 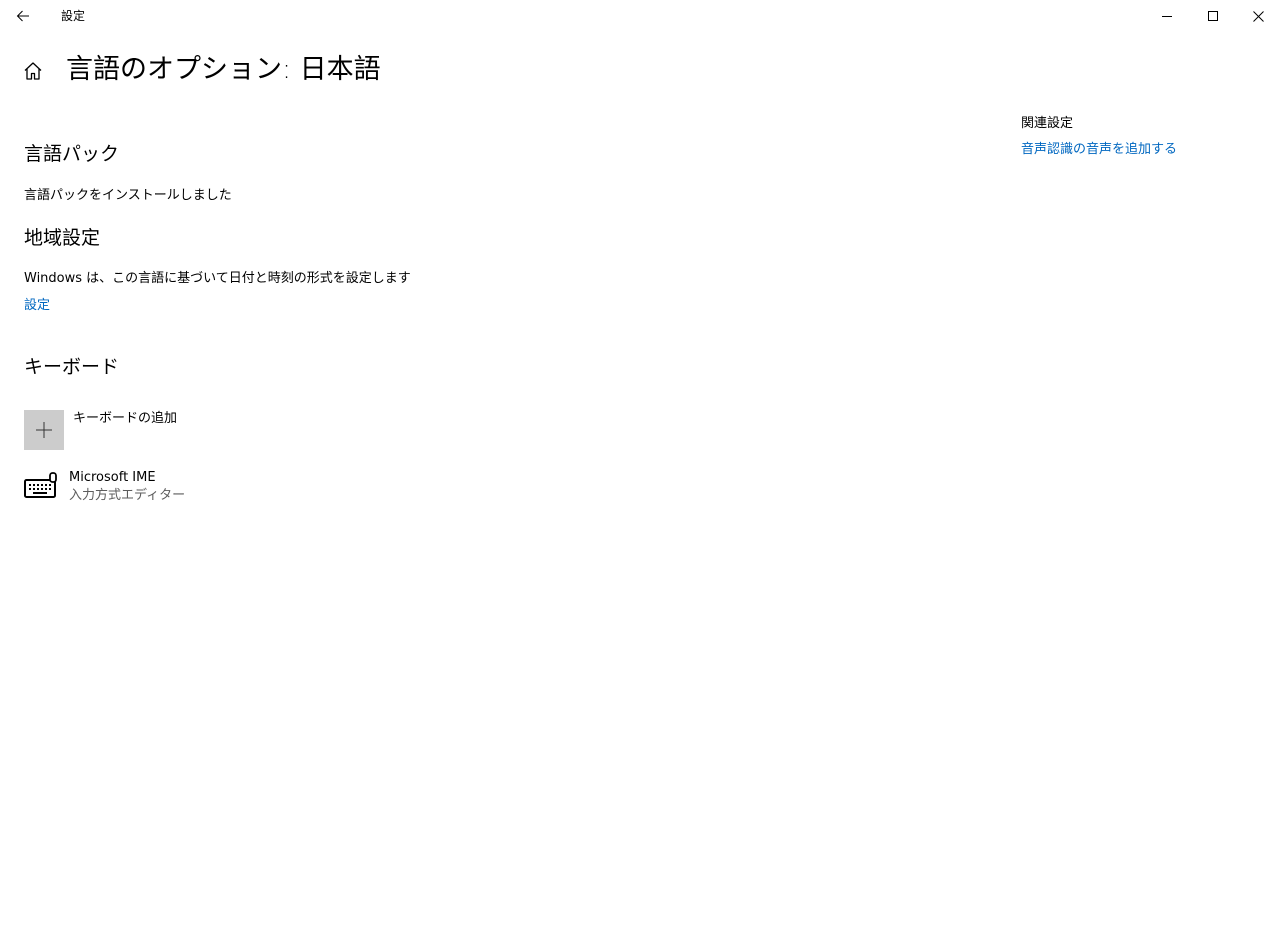 I want to click on close-icon, so click(x=1258, y=16).